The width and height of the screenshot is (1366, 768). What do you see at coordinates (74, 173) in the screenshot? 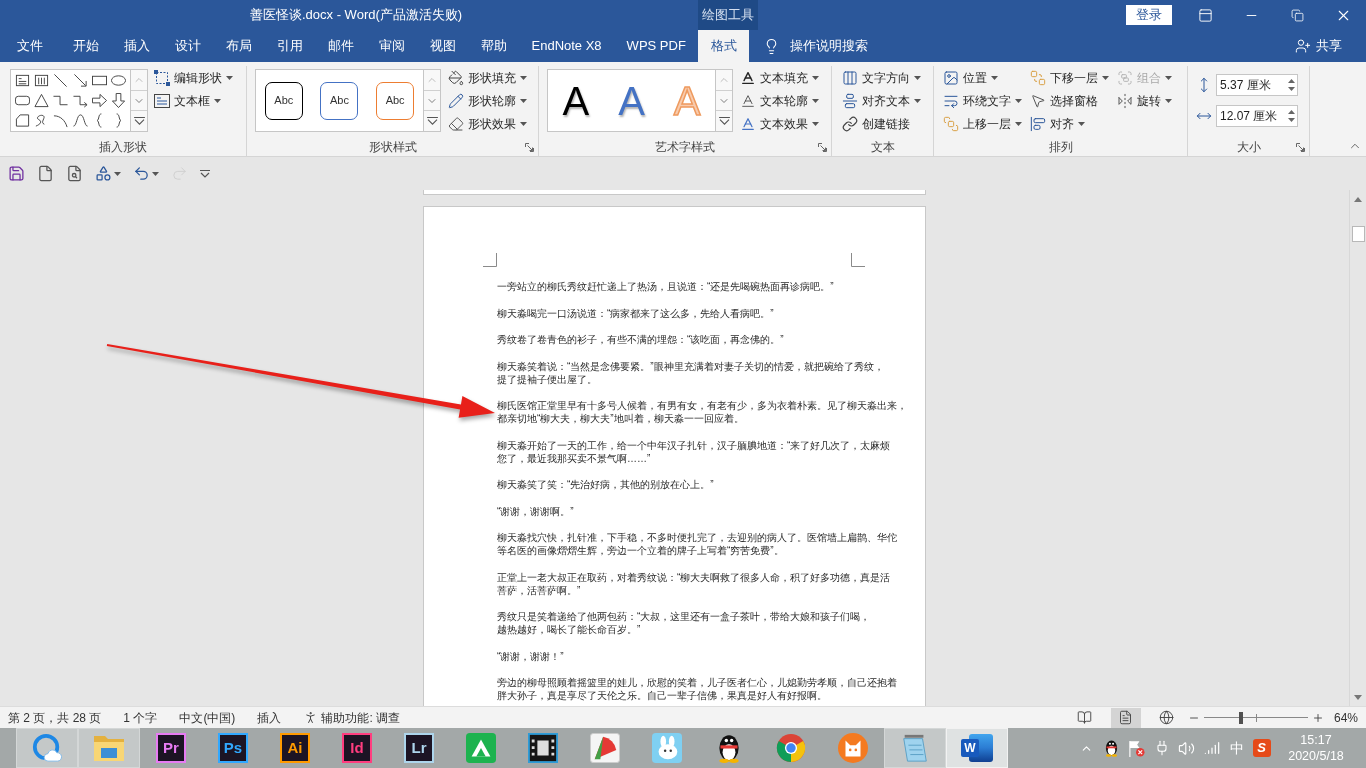
I see `document-search-icon` at bounding box center [74, 173].